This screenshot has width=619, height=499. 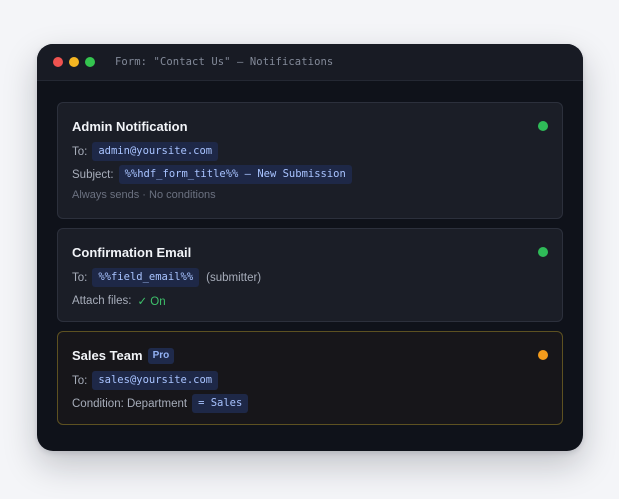 I want to click on condition-value: = Sales, so click(x=220, y=403).